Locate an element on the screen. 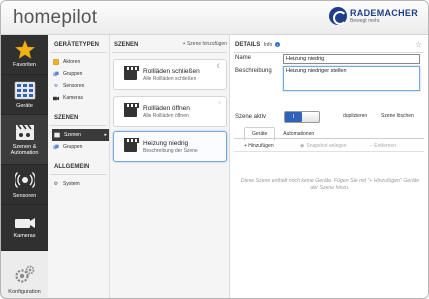 This screenshot has height=299, width=429. info-icon: i is located at coordinates (277, 44).